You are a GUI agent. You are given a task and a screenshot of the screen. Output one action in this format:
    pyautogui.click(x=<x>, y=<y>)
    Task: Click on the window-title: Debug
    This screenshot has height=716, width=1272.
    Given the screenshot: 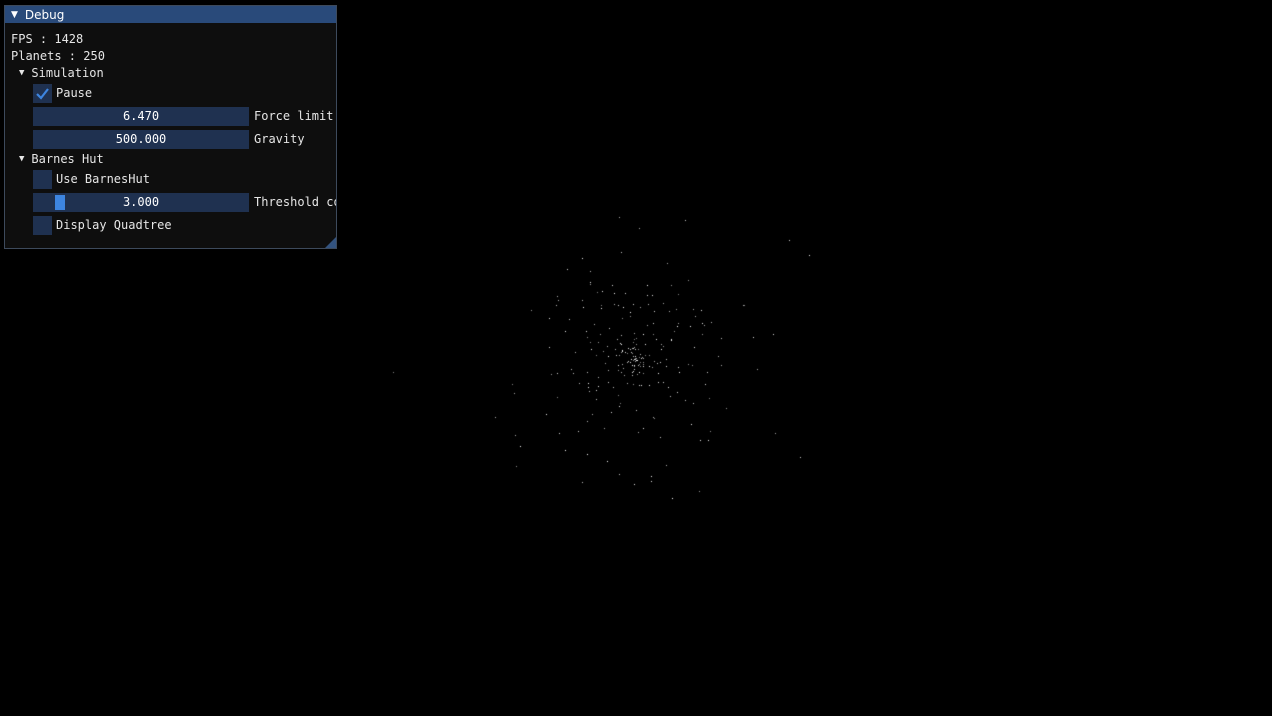 What is the action you would take?
    pyautogui.click(x=44, y=14)
    